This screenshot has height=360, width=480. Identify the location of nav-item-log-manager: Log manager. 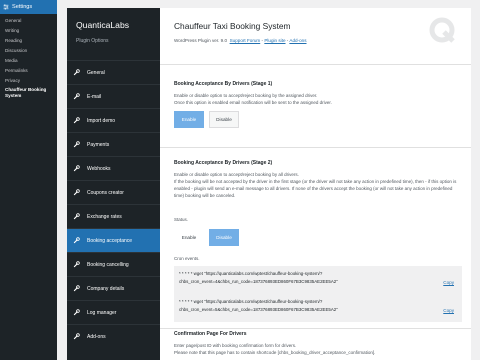
(113, 312).